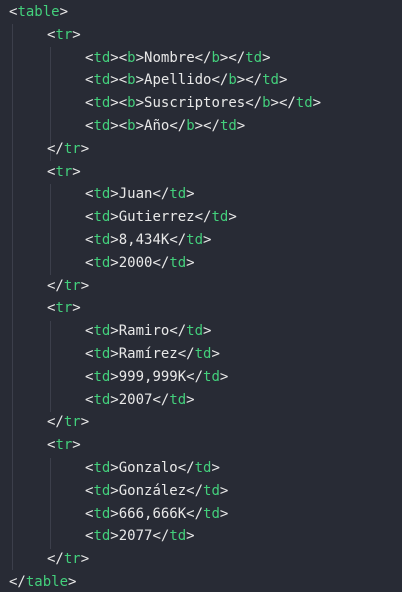  I want to click on cell-text: Nombre, so click(169, 57).